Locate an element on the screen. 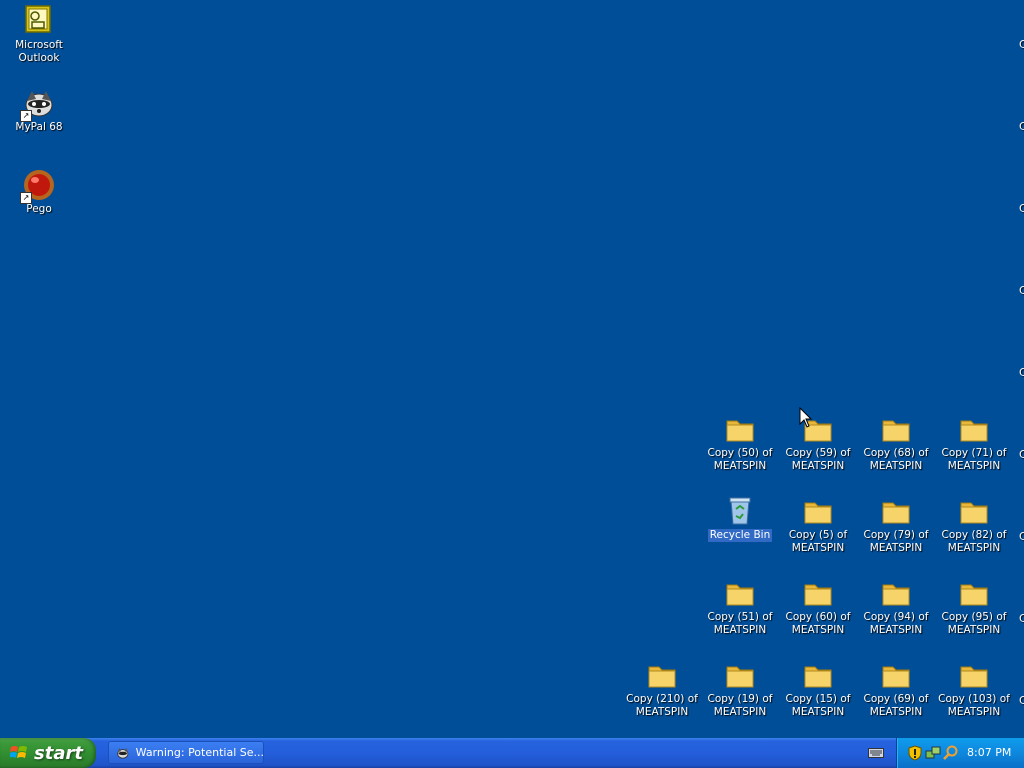 This screenshot has height=768, width=1024. desktop-icon-folder: Copy (82) of MEATSPIN is located at coordinates (974, 527).